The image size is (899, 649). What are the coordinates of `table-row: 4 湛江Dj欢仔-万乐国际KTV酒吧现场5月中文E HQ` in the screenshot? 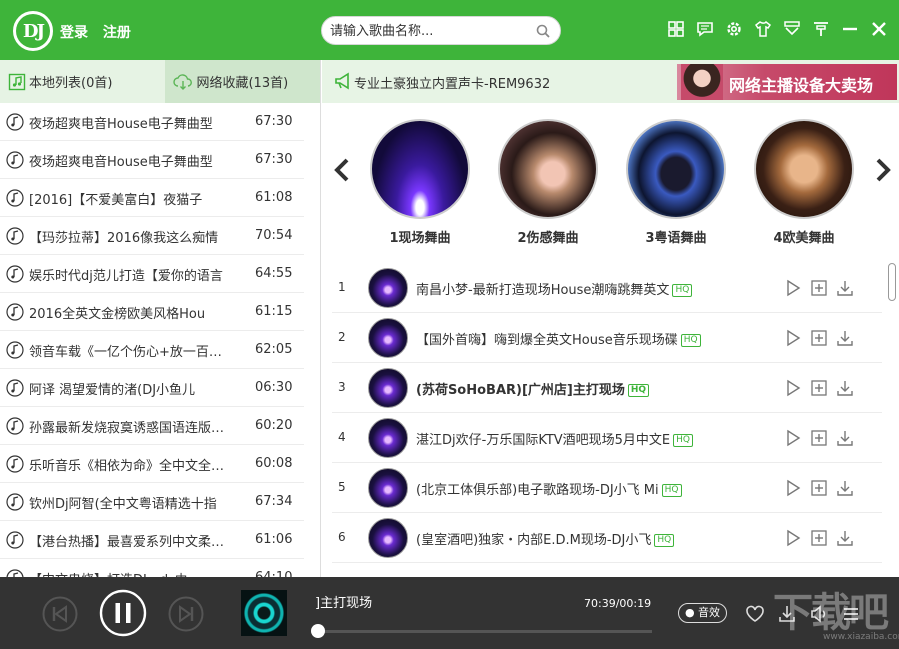 It's located at (607, 438).